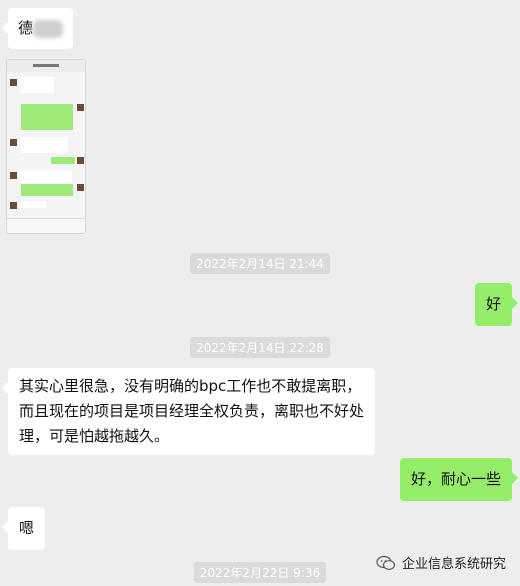 The height and width of the screenshot is (586, 520). I want to click on wechat-icon, so click(386, 562).